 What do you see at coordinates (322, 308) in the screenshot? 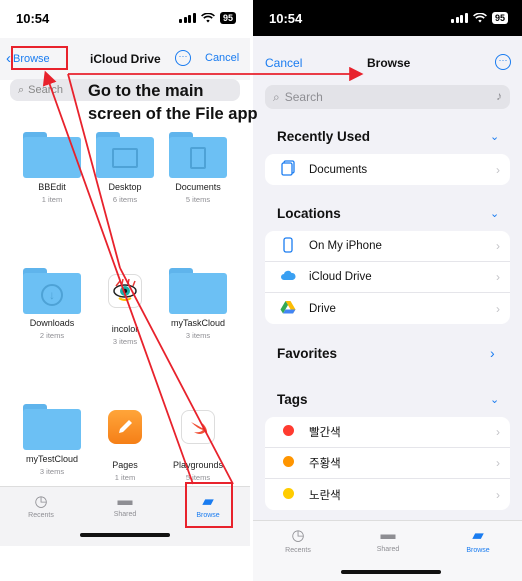
I see `row-label: Drive` at bounding box center [322, 308].